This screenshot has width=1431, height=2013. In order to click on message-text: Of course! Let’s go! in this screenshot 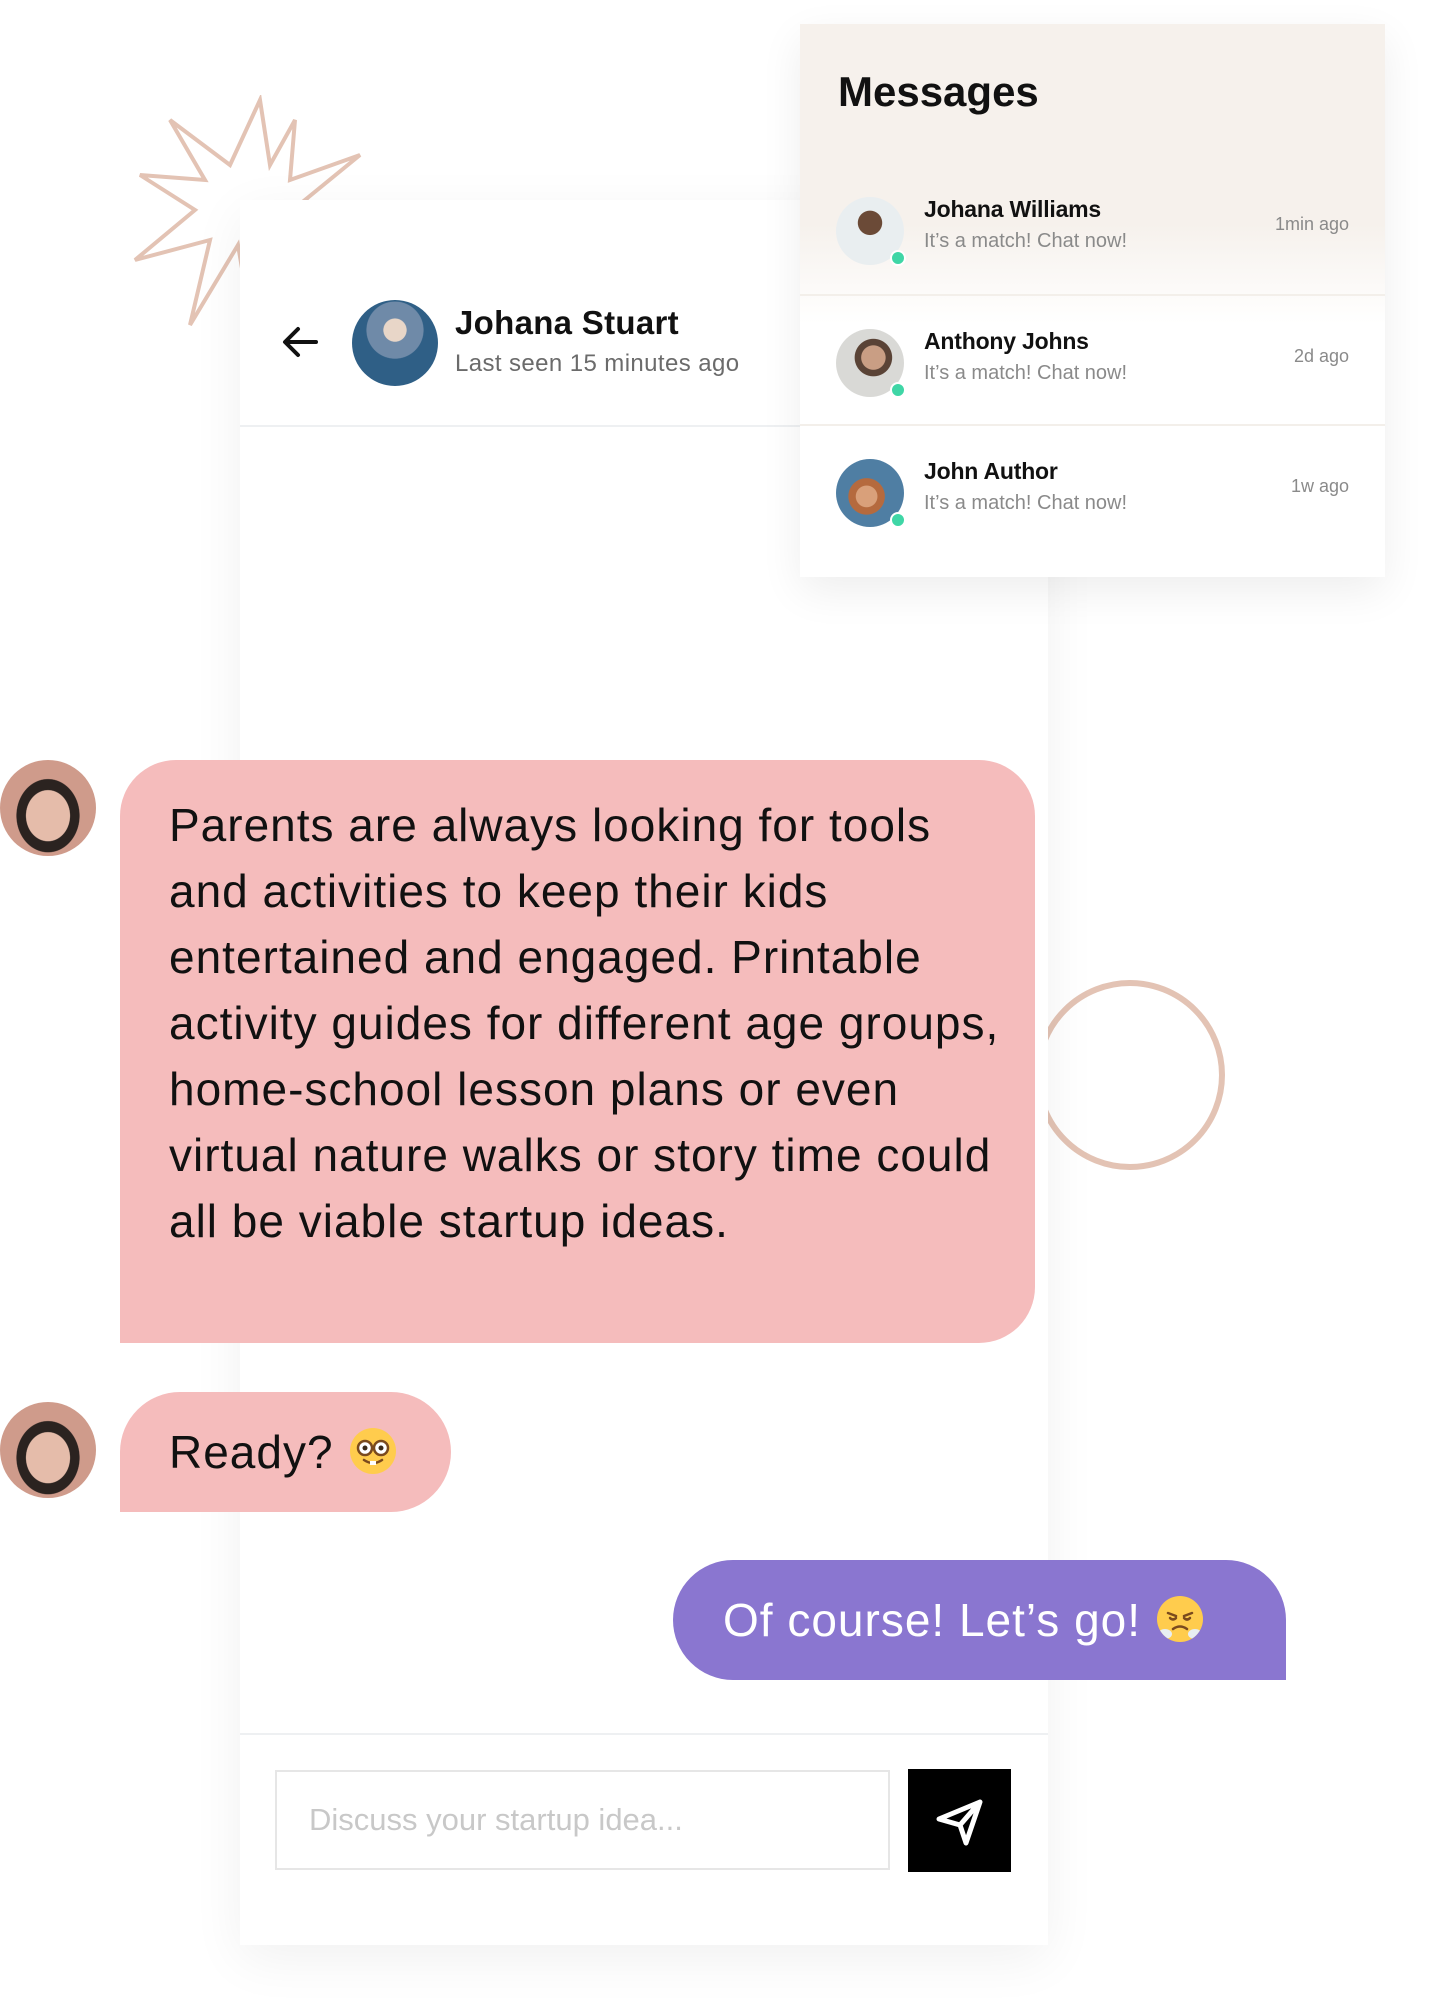, I will do `click(932, 1620)`.